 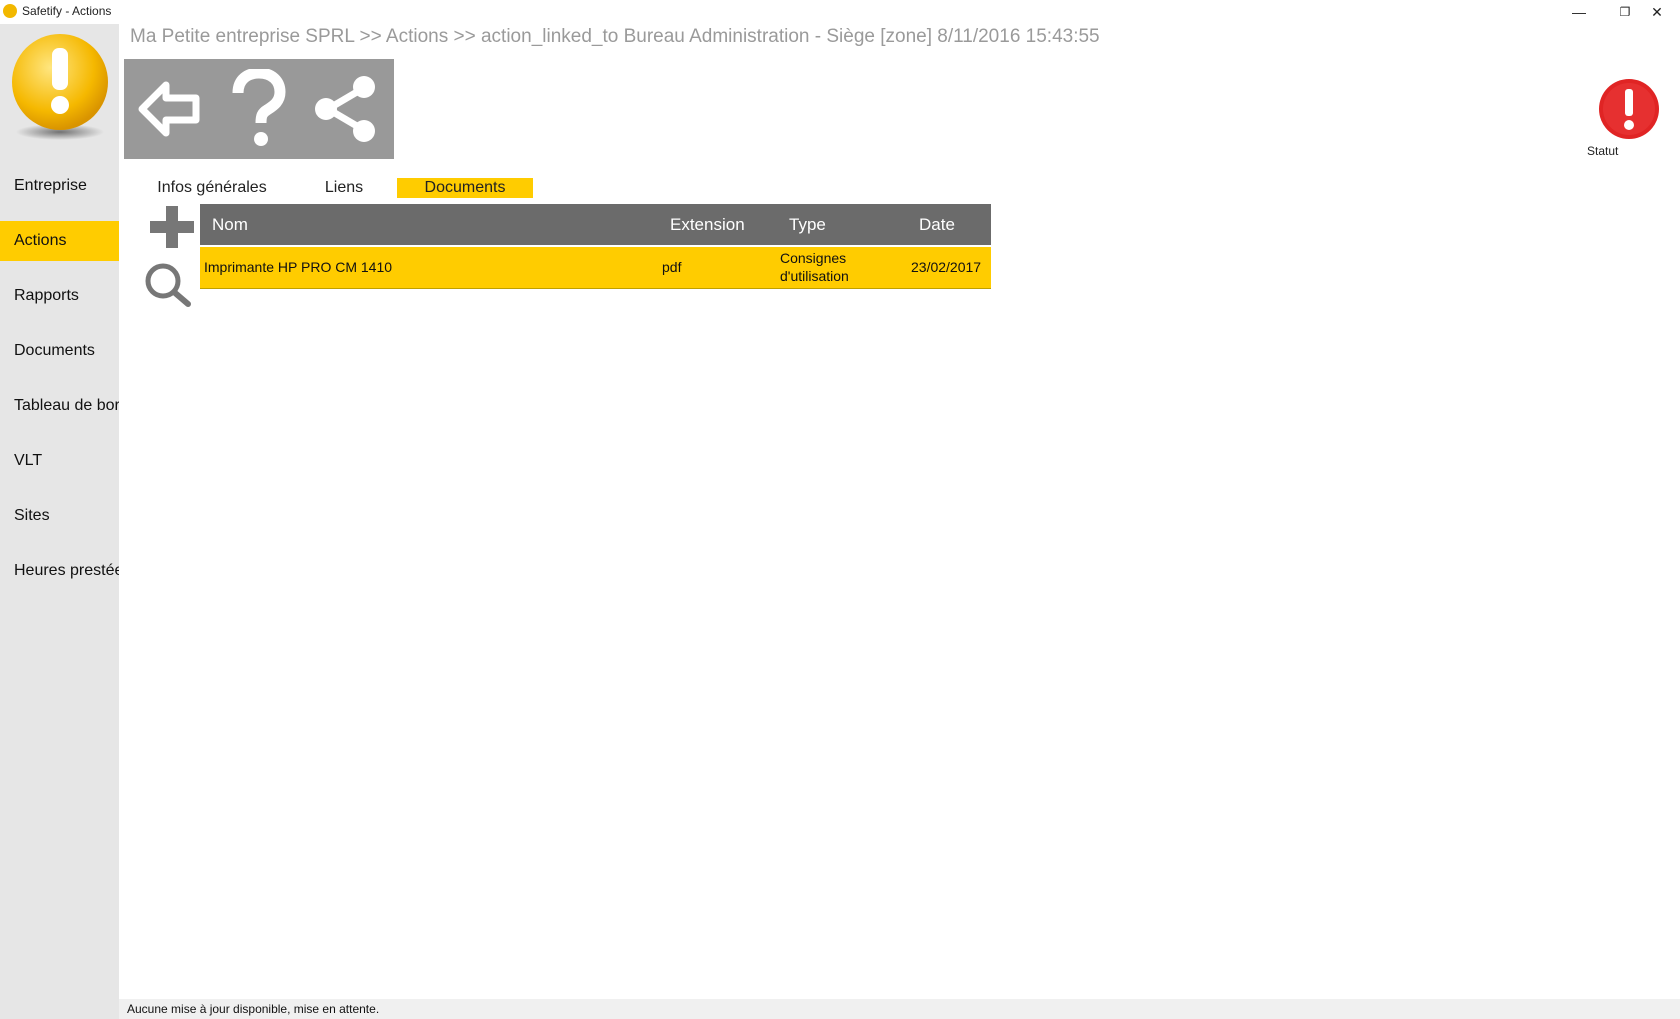 I want to click on cell-nom: Imprimante HP PRO CM 1410, so click(x=298, y=267).